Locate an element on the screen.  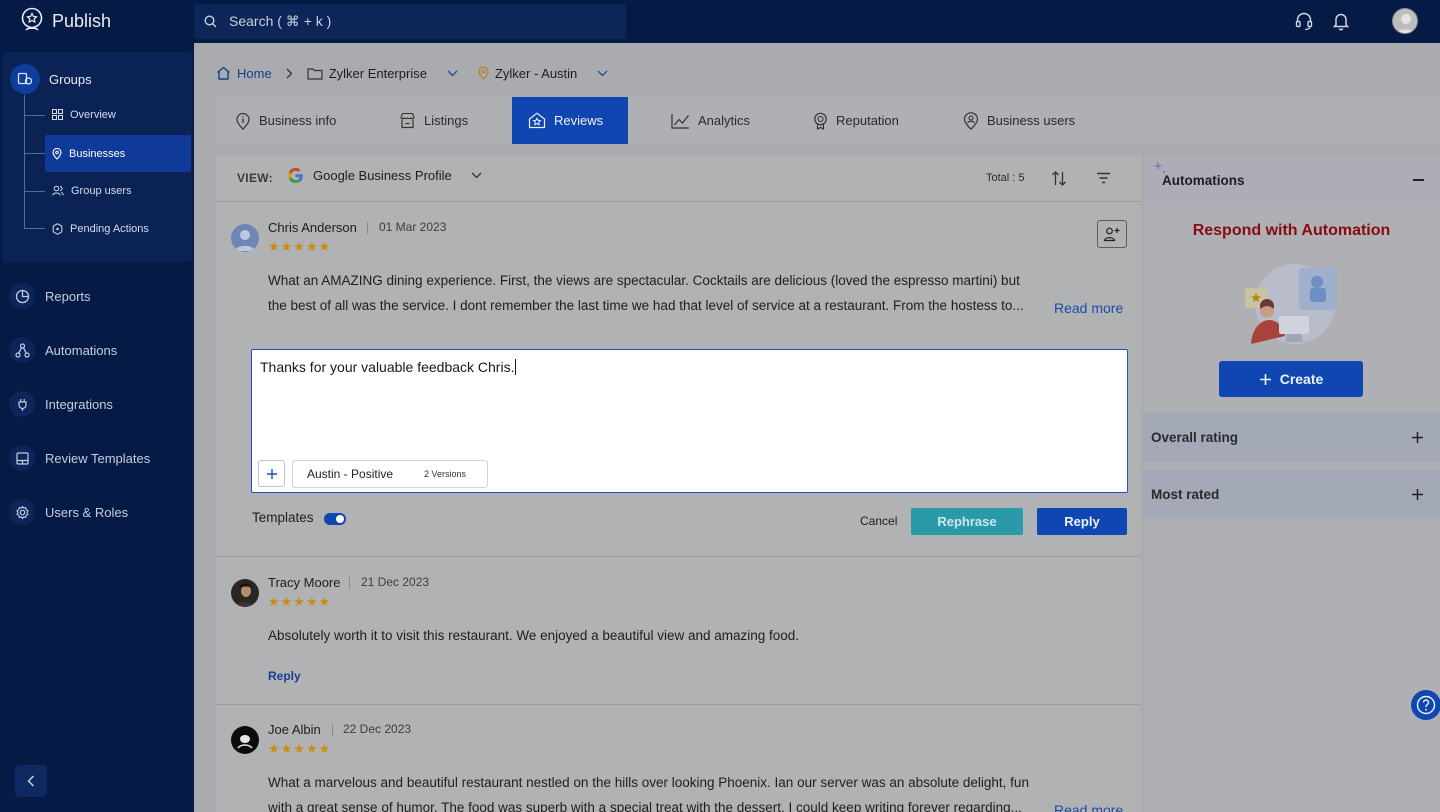
sidebar-item-groups: Groups is located at coordinates (97, 79).